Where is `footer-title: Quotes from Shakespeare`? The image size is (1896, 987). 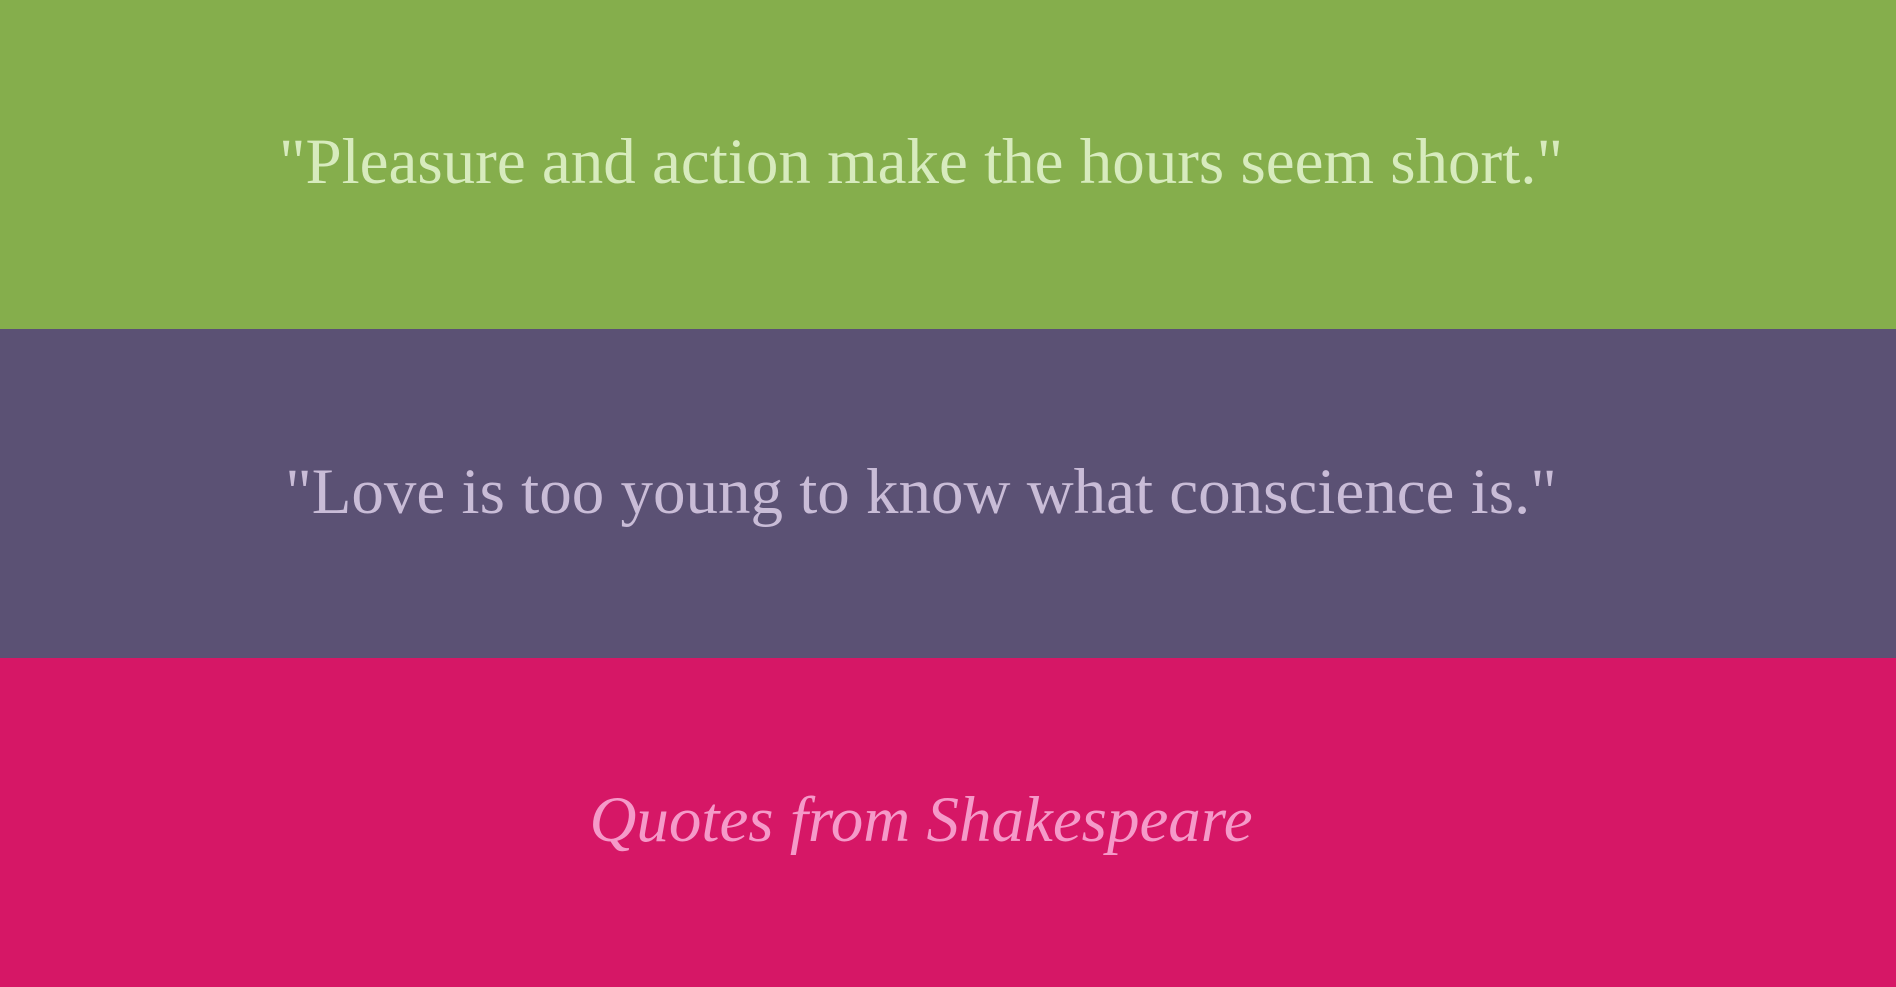
footer-title: Quotes from Shakespeare is located at coordinates (921, 820).